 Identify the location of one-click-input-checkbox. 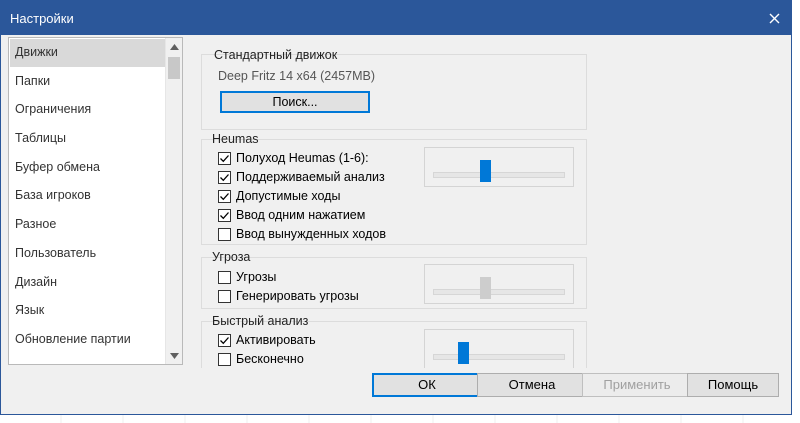
(224, 215).